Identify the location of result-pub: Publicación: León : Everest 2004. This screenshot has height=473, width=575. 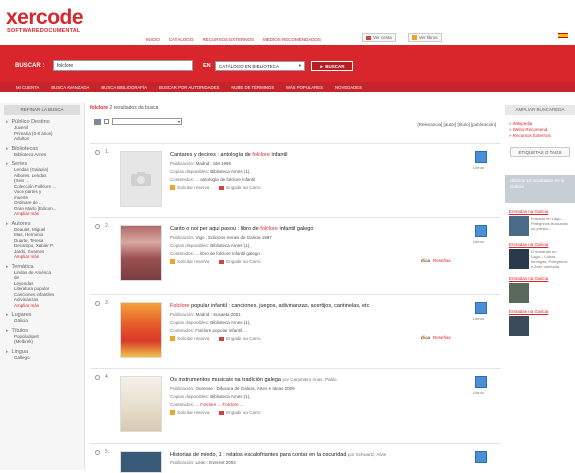
(203, 462).